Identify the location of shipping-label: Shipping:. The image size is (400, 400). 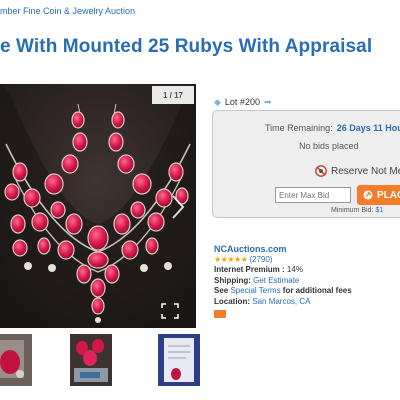
(232, 280).